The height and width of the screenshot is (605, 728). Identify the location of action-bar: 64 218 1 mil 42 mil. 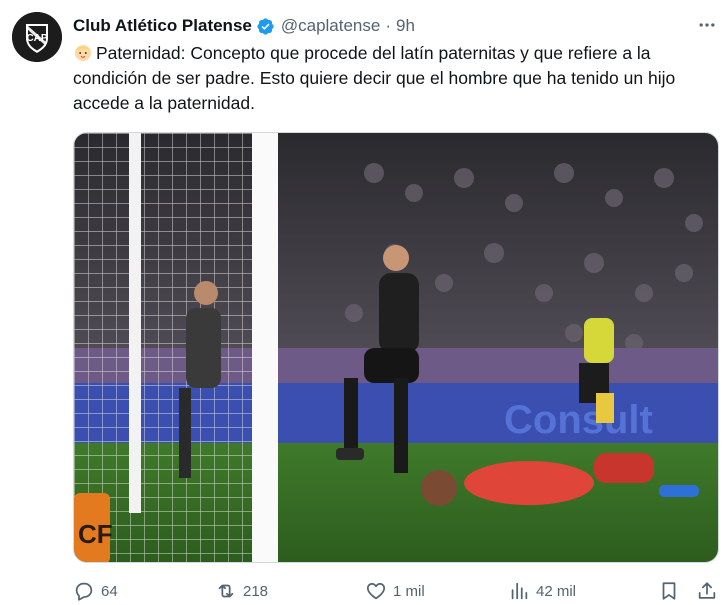
(395, 590).